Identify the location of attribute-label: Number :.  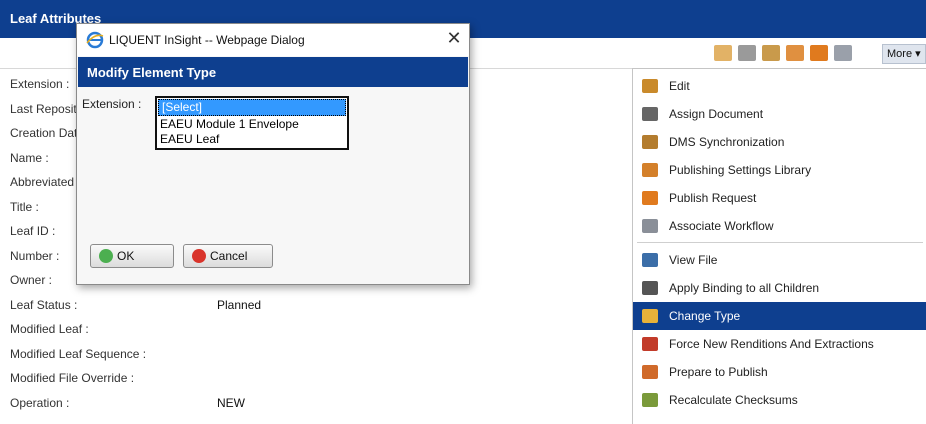
(35, 255).